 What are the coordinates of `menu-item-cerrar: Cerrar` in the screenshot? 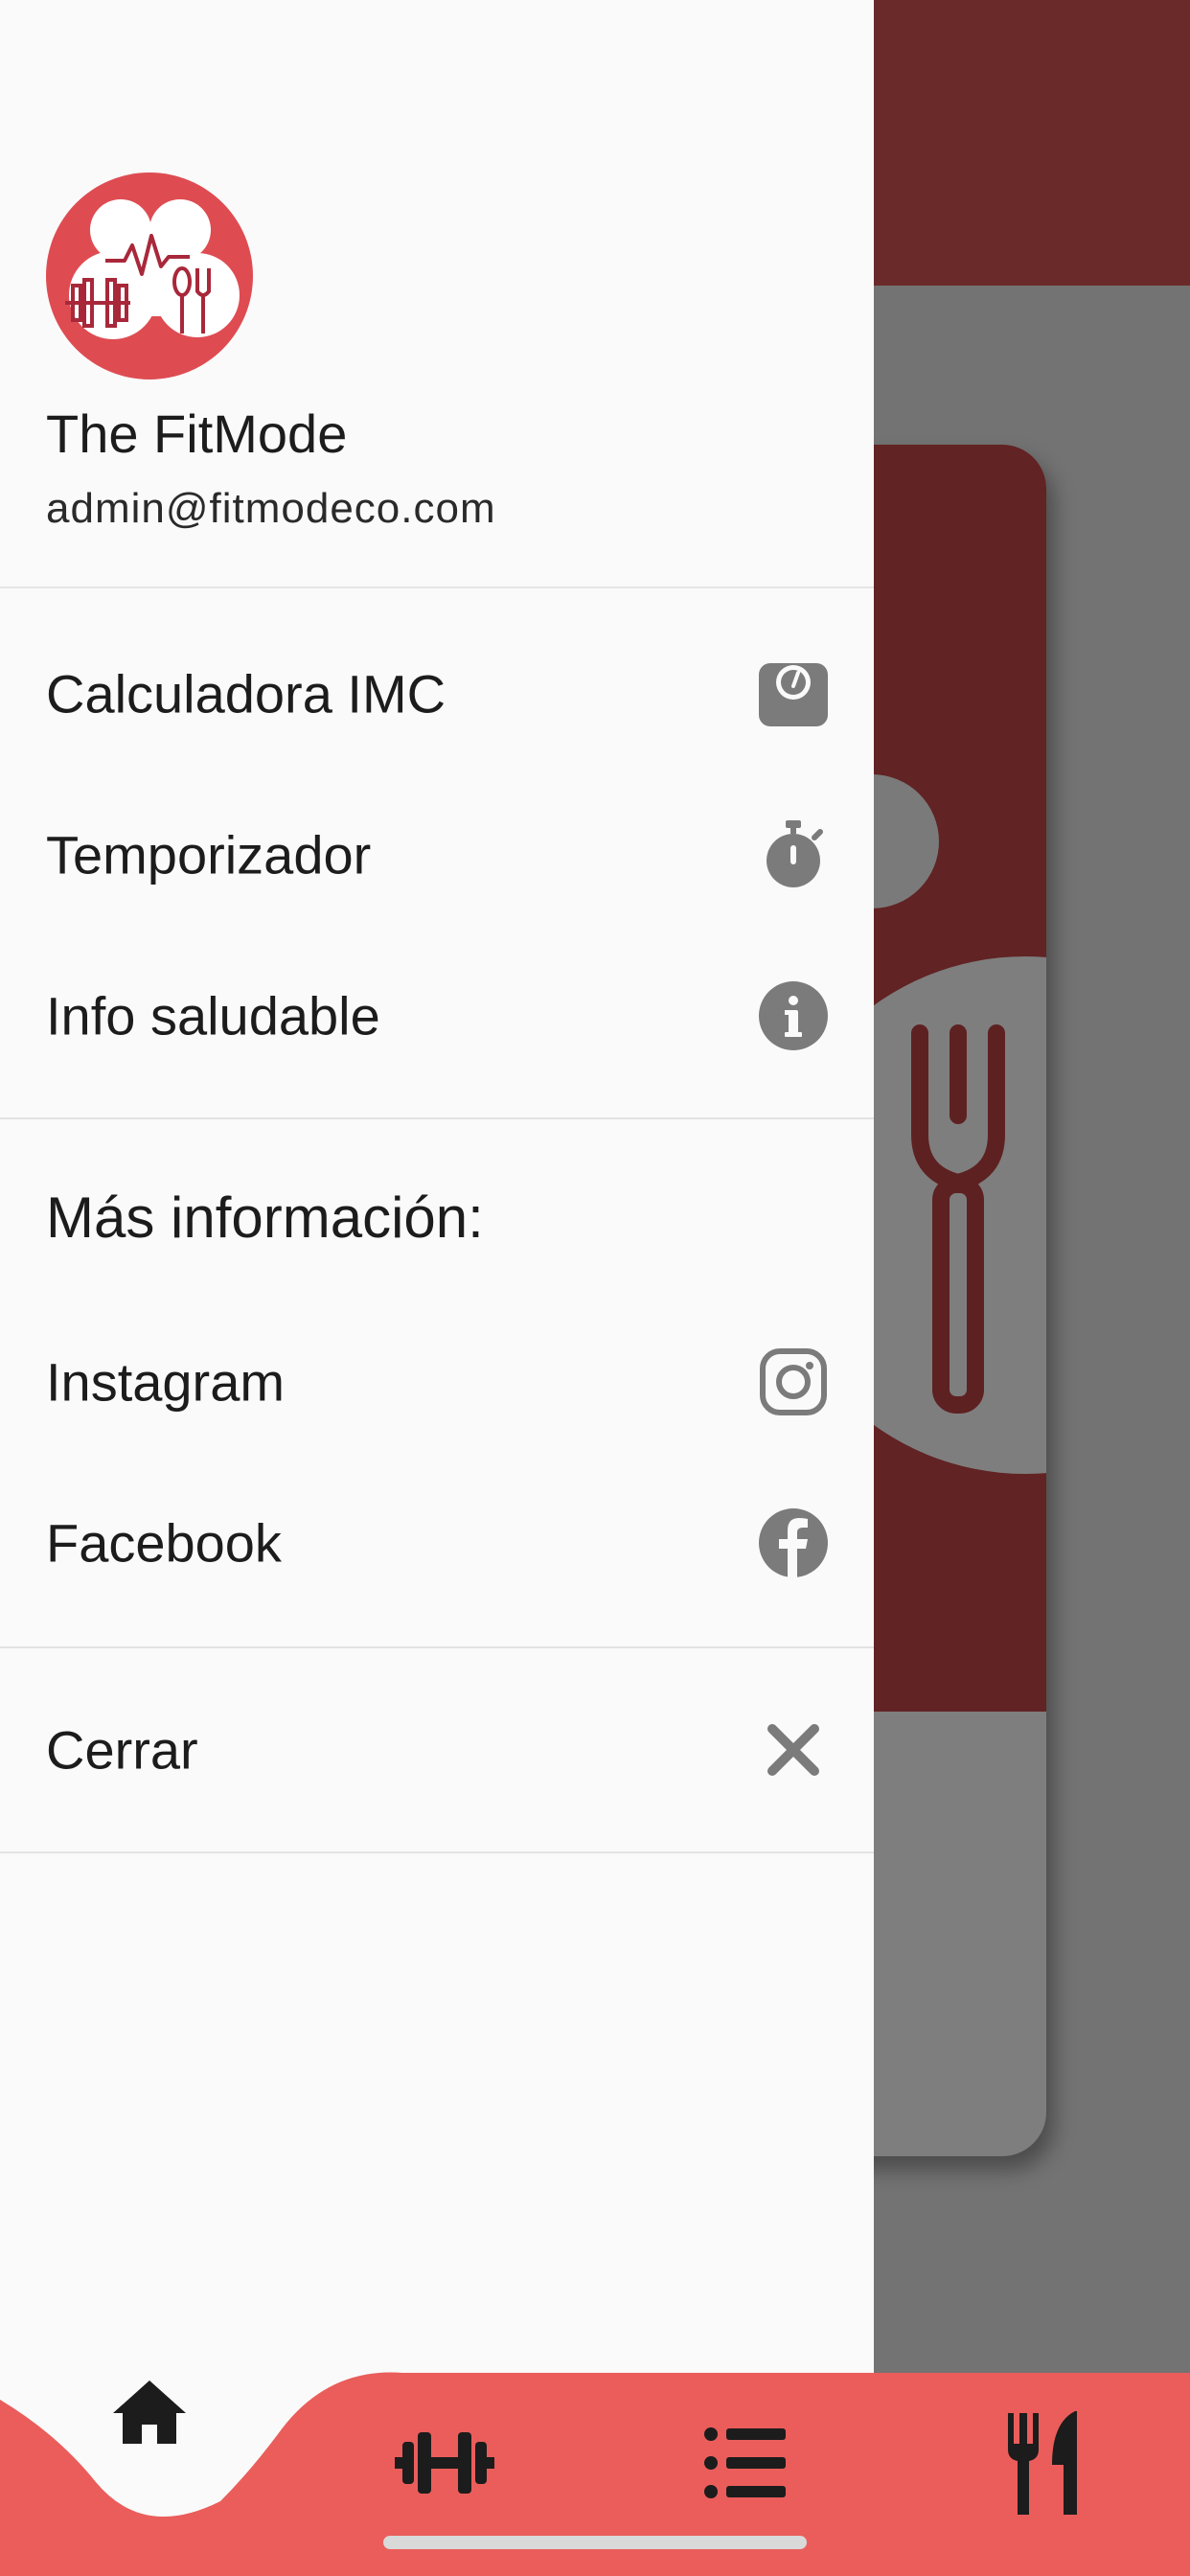 It's located at (437, 1749).